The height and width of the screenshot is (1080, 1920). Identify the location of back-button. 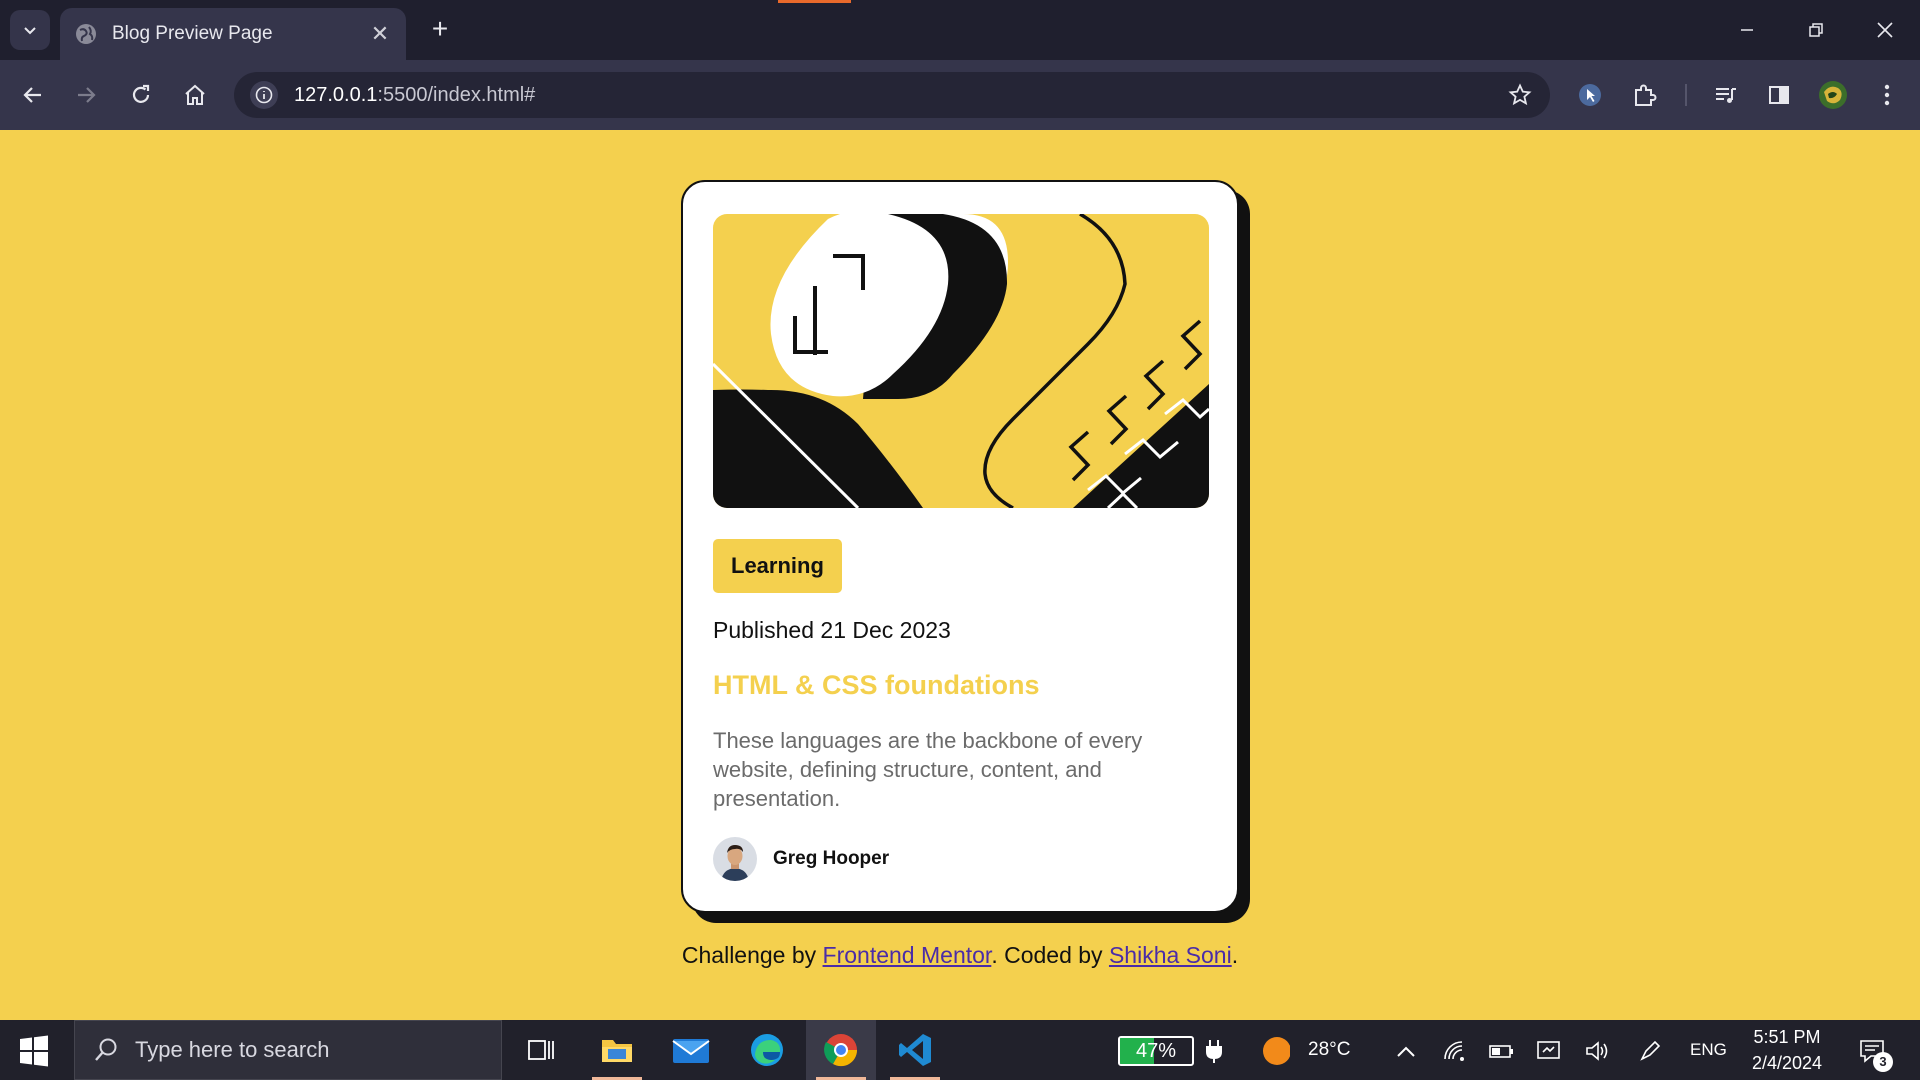
(33, 95).